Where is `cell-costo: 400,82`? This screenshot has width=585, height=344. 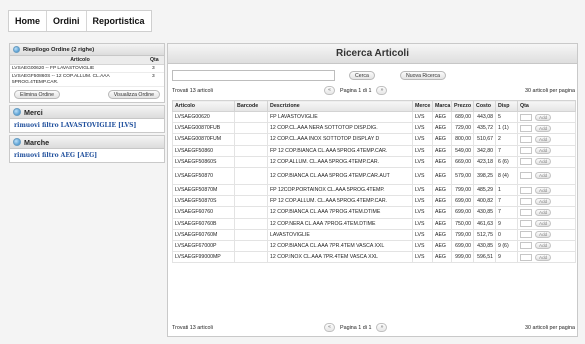 cell-costo: 400,82 is located at coordinates (484, 201).